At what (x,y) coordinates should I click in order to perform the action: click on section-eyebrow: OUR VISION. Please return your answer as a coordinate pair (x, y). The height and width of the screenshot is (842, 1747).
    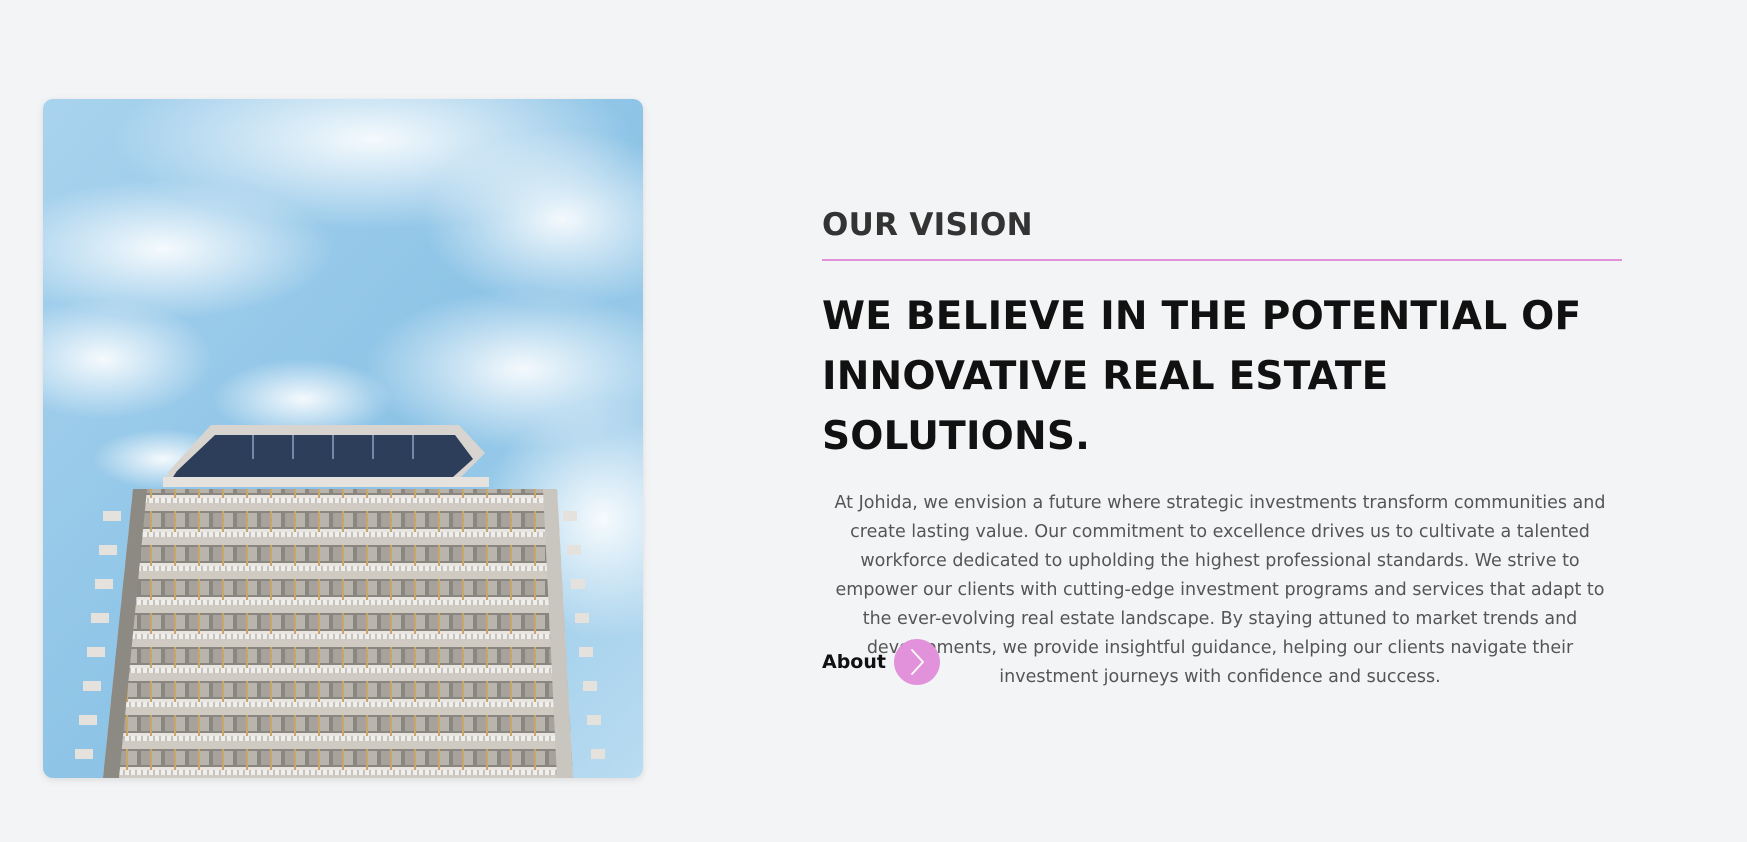
    Looking at the image, I should click on (927, 225).